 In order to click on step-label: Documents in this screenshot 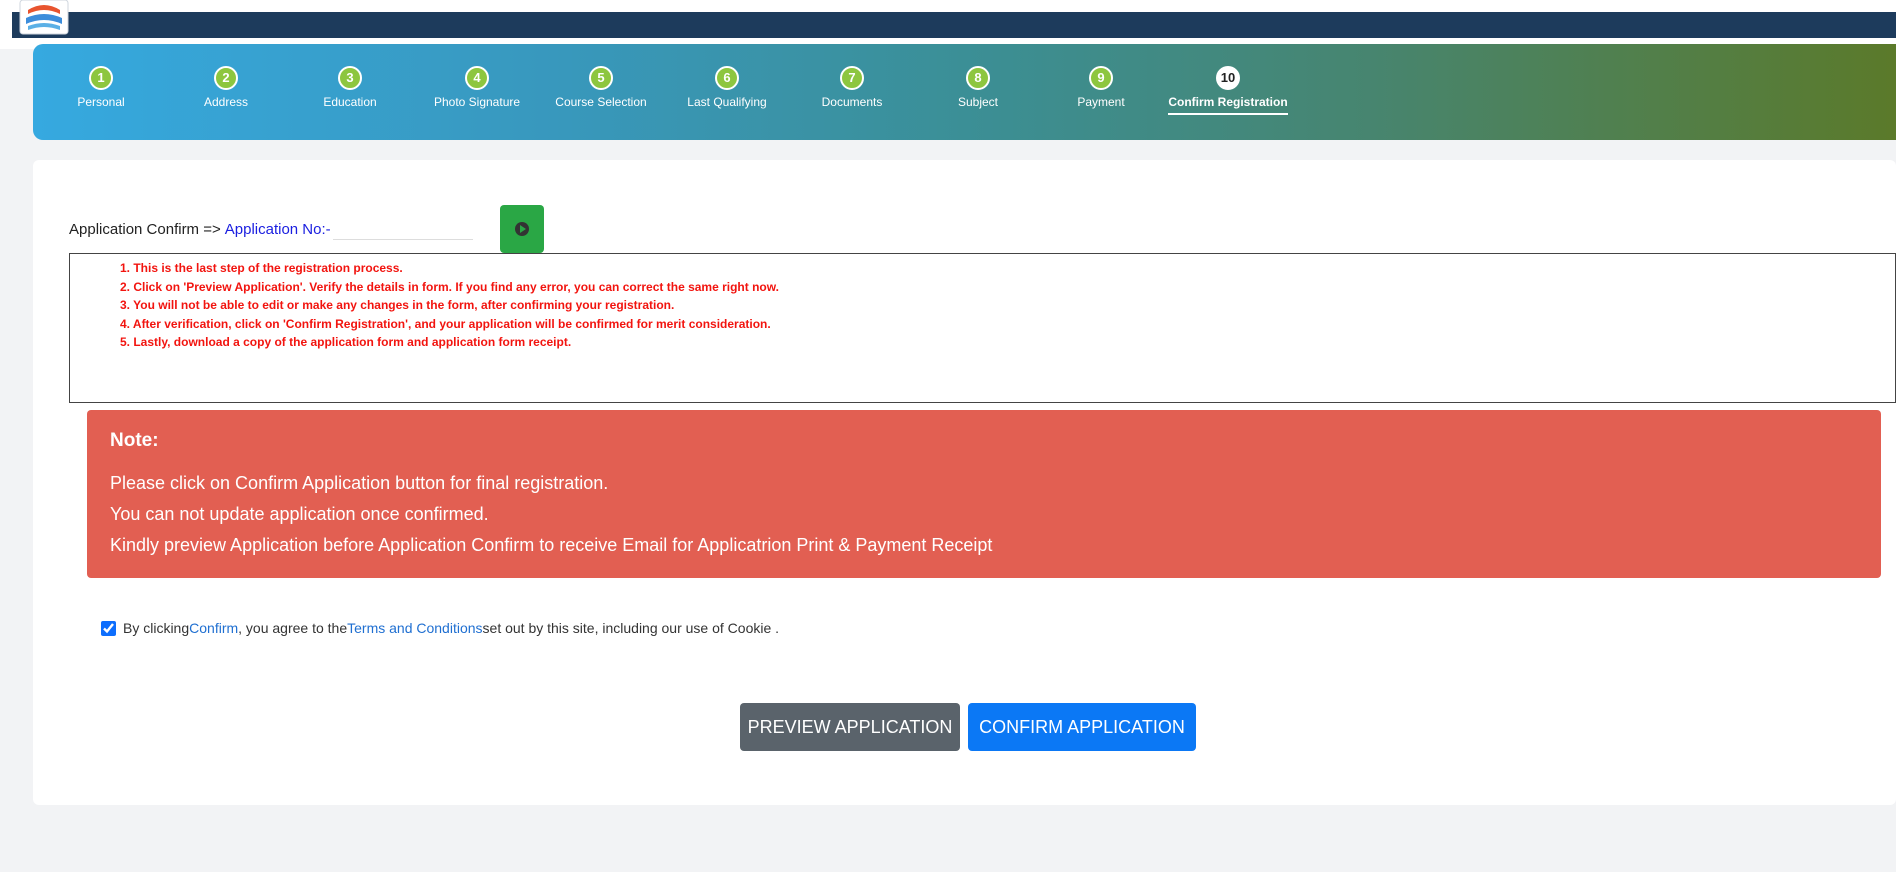, I will do `click(852, 102)`.